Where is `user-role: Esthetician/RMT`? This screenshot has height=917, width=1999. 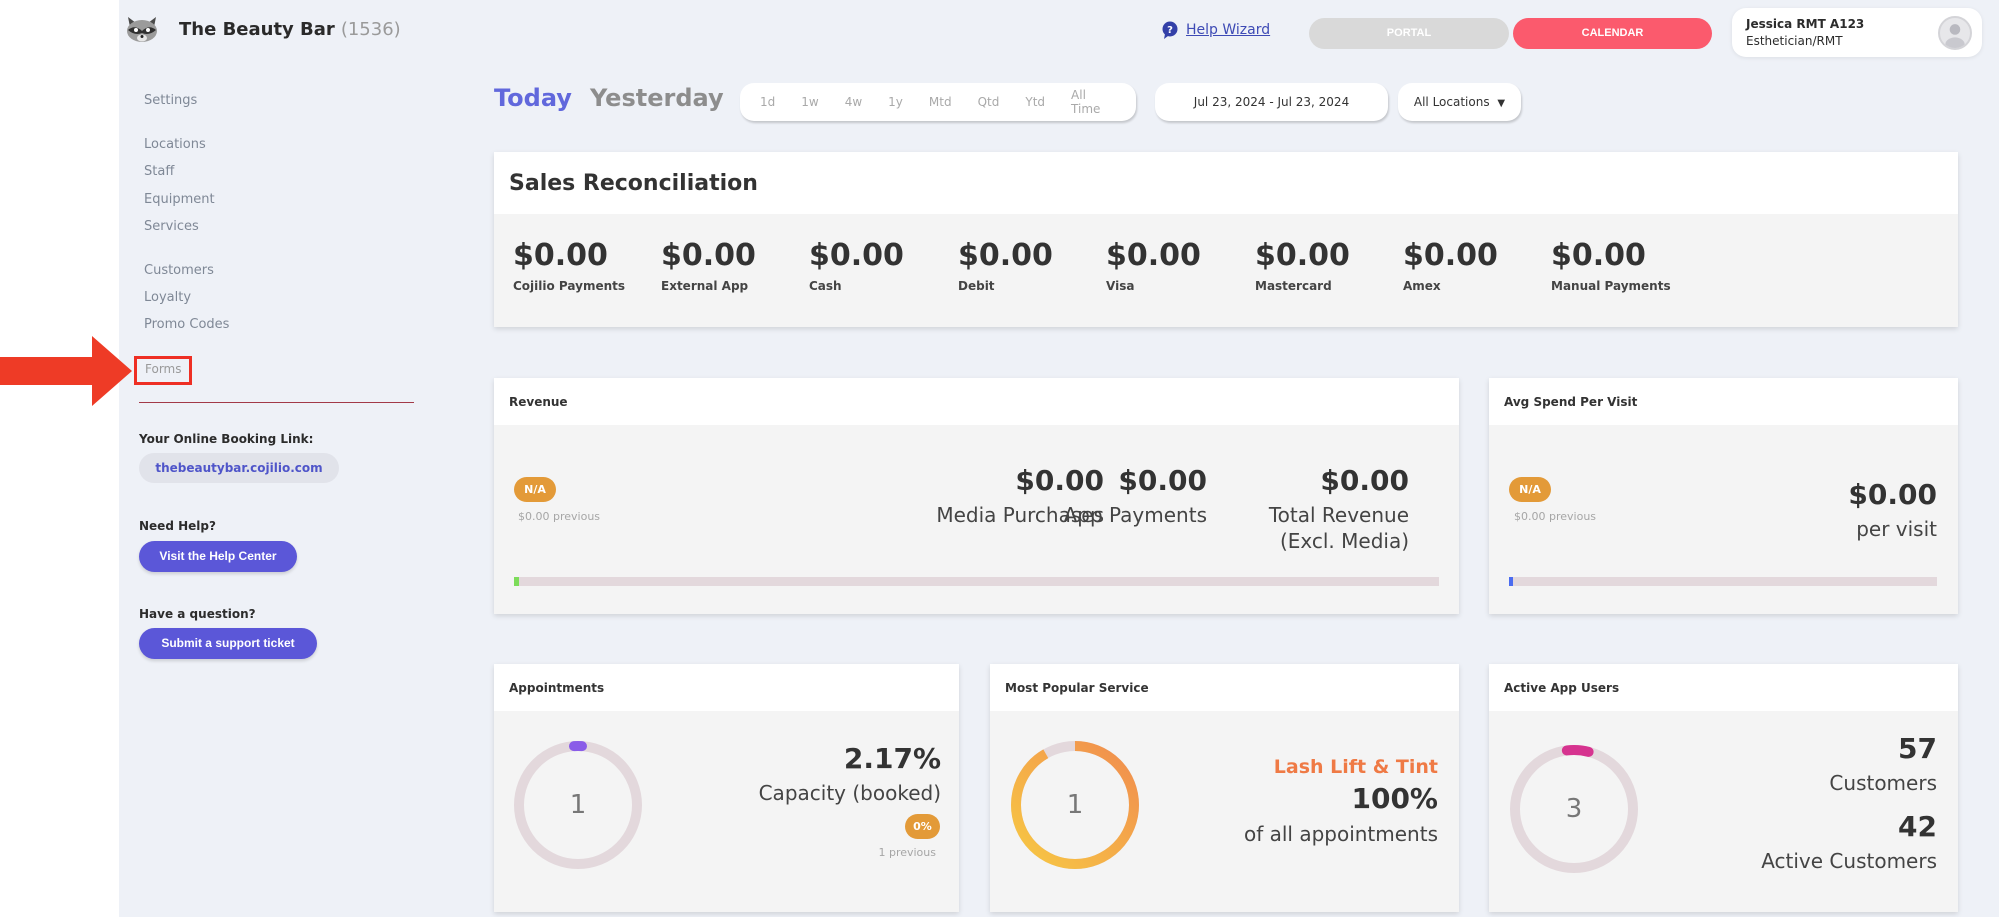 user-role: Esthetician/RMT is located at coordinates (1794, 41).